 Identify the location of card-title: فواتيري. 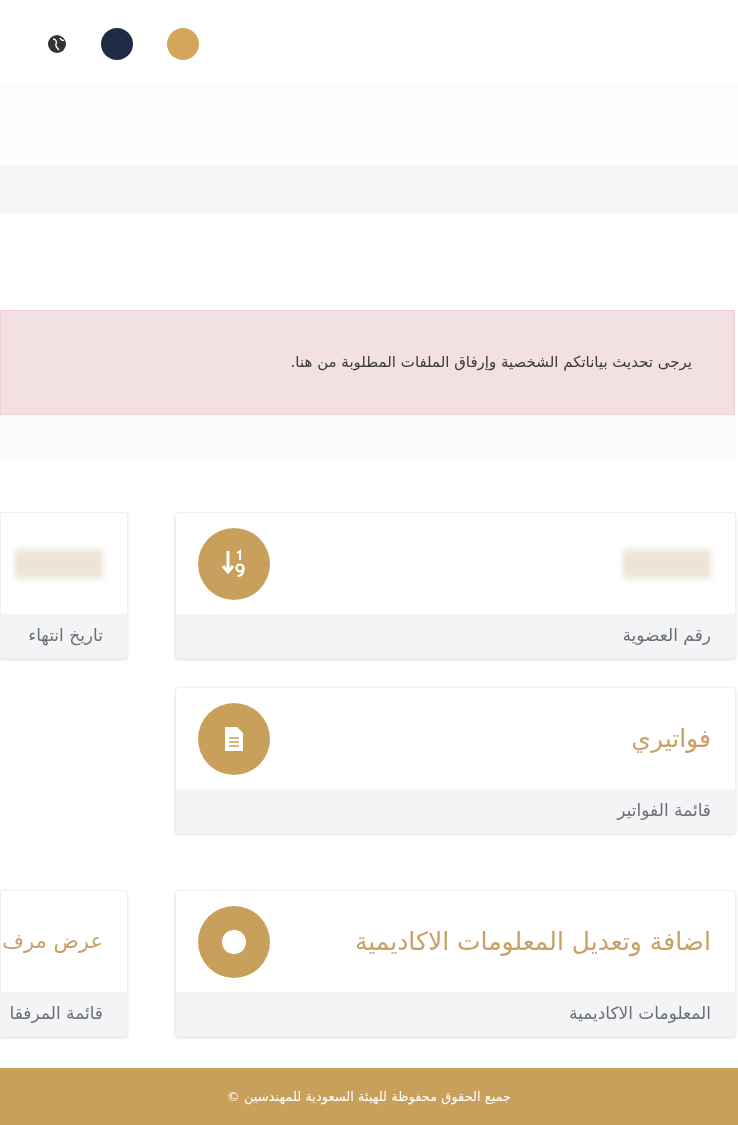
(671, 738).